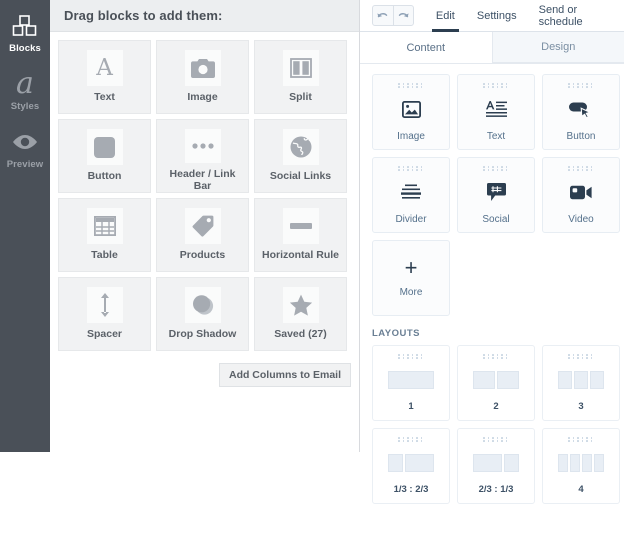 This screenshot has width=624, height=547. I want to click on tab-send-or-schedule: Send or schedule, so click(581, 16).